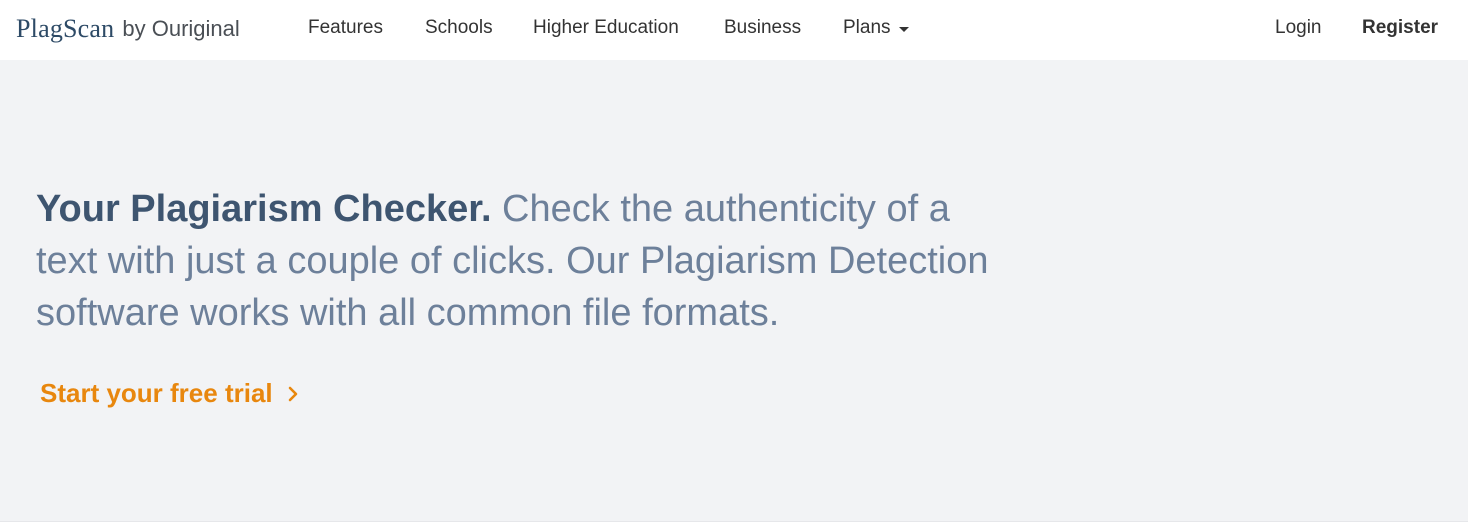 Image resolution: width=1468 pixels, height=522 pixels. Describe the element at coordinates (156, 393) in the screenshot. I see `cta-label: Start your free trial` at that location.